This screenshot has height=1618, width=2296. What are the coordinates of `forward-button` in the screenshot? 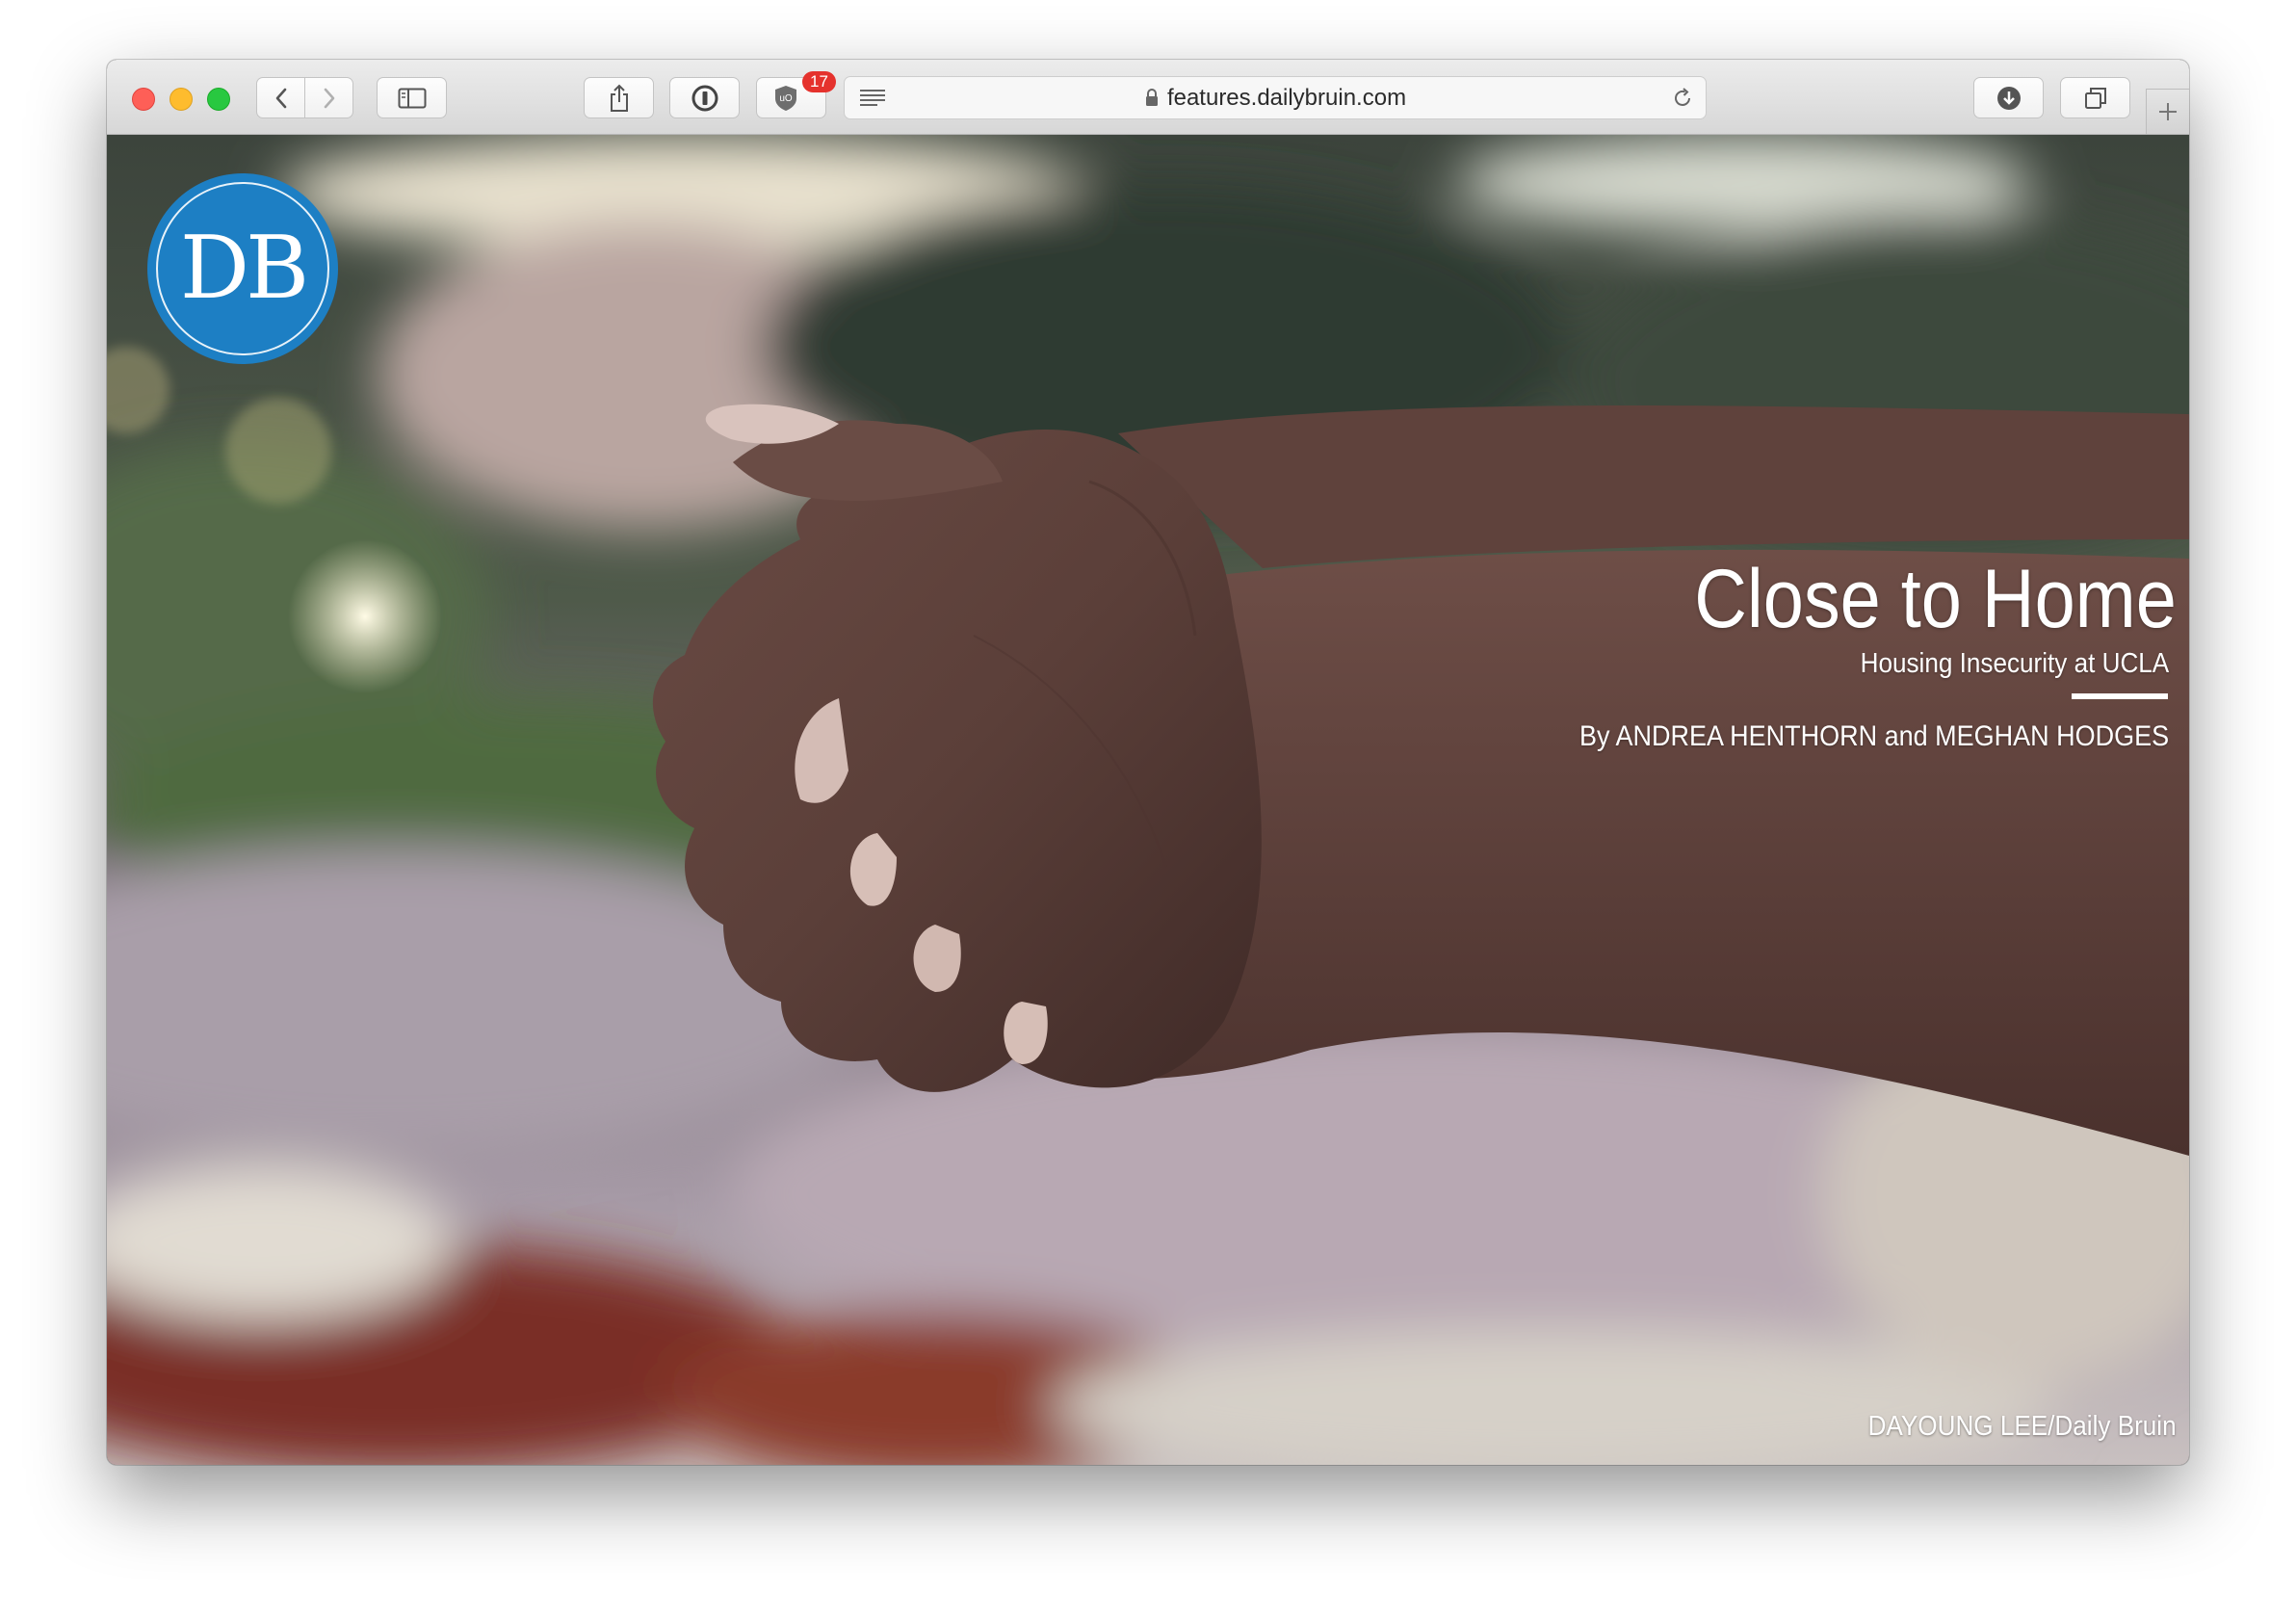 It's located at (328, 97).